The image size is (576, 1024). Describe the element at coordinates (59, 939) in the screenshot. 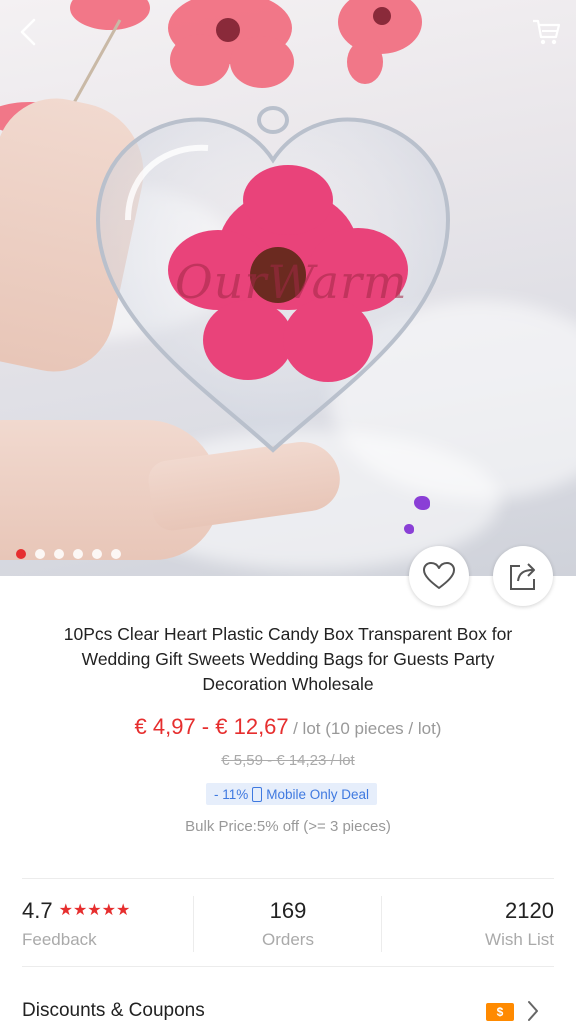

I see `feedback-label: Feedback` at that location.